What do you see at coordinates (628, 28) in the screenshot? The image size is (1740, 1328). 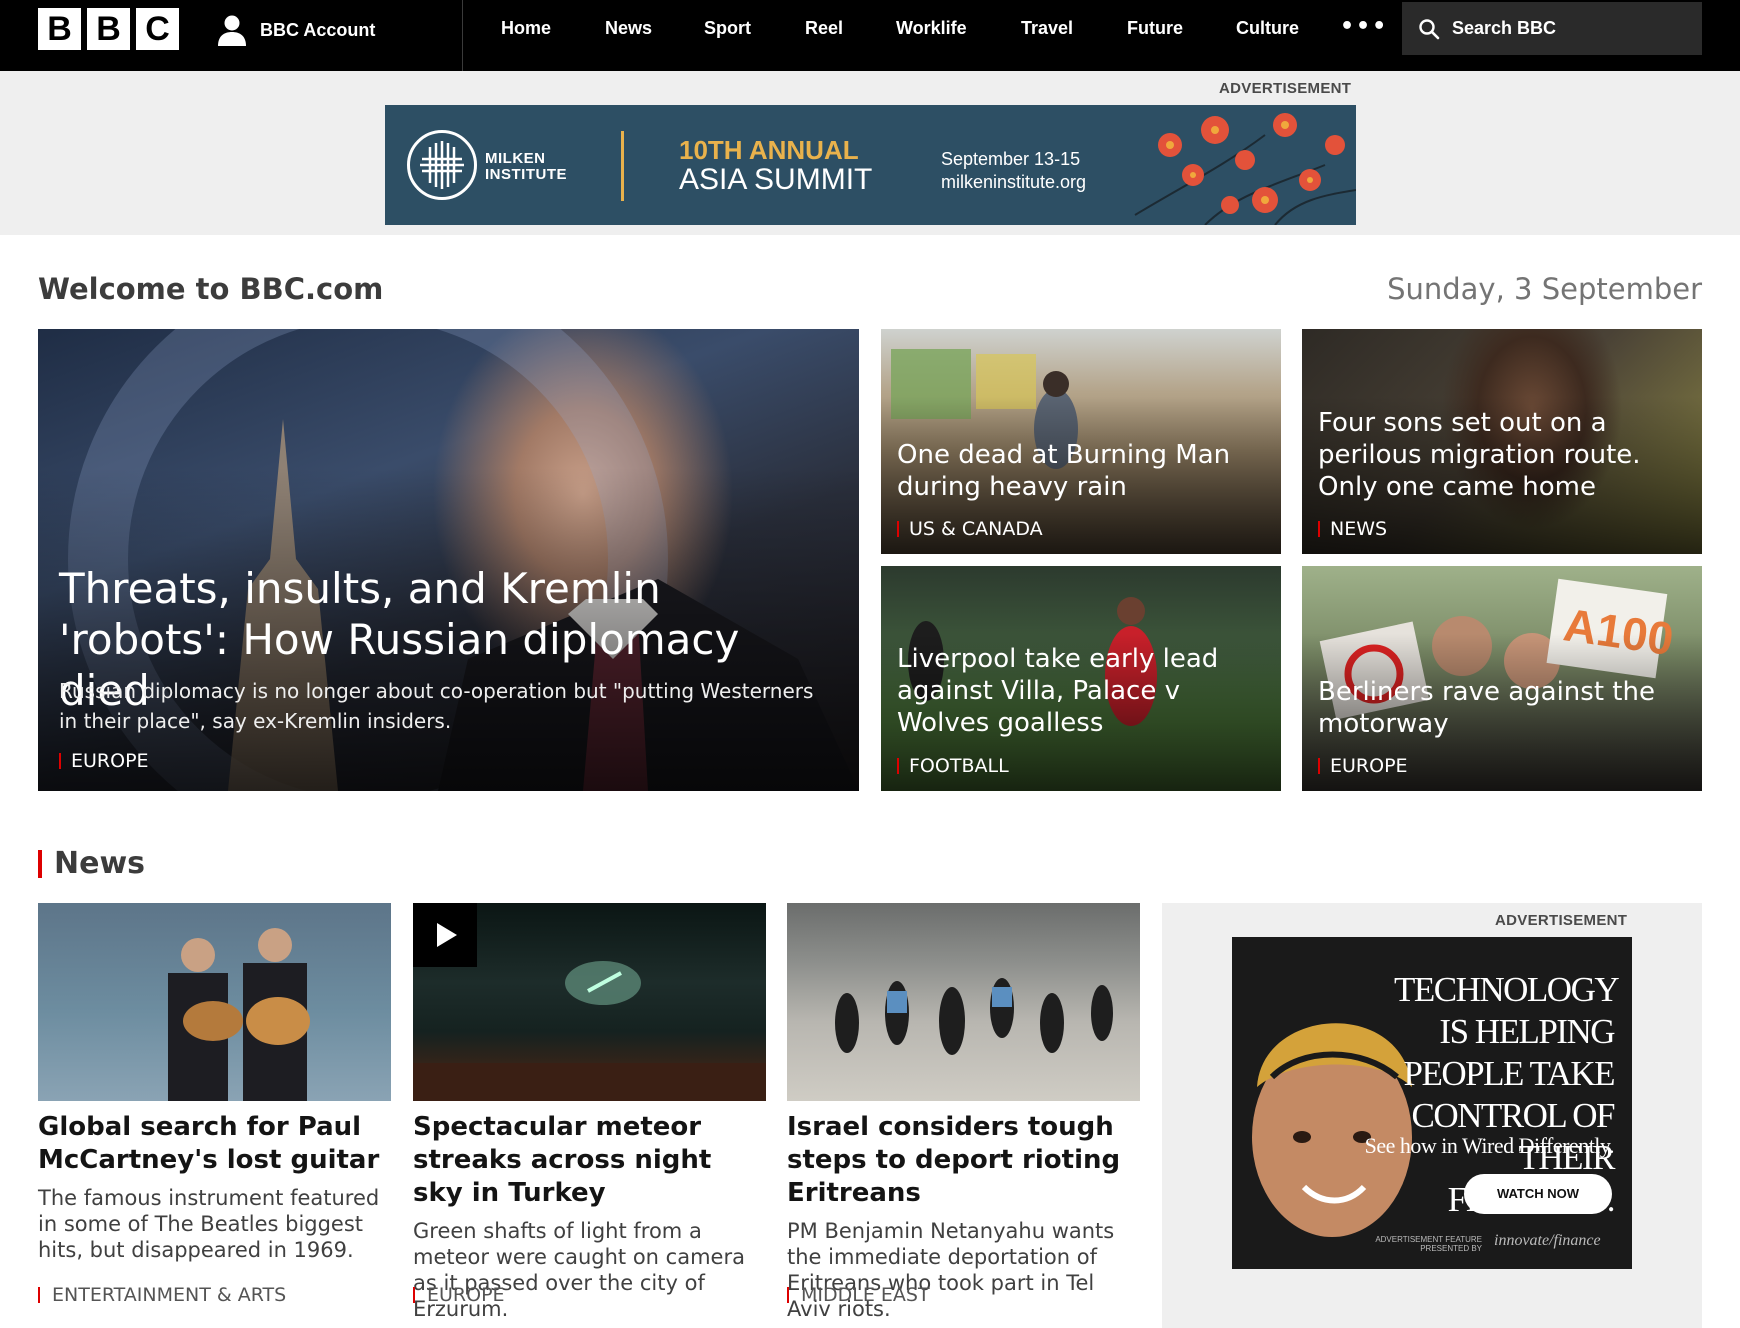 I see `nav-item-news: News` at bounding box center [628, 28].